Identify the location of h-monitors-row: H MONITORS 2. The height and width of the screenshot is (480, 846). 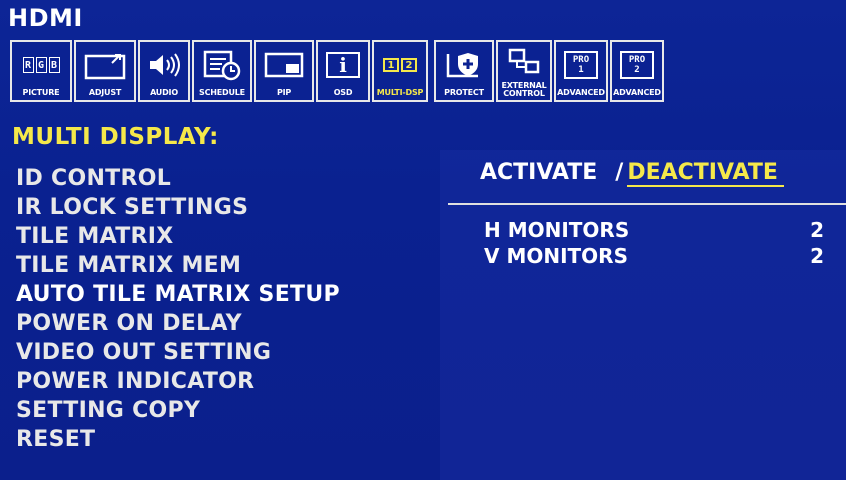
(654, 231).